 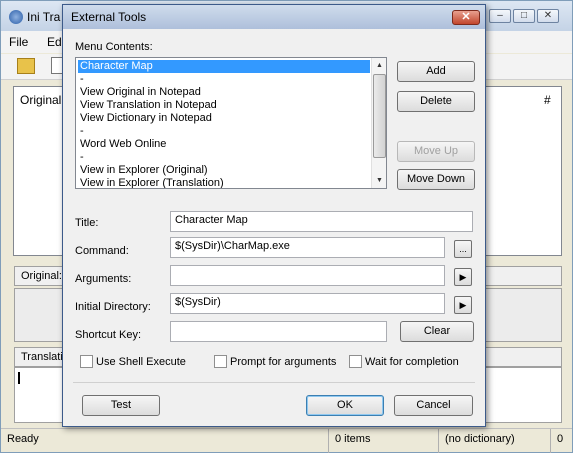 I want to click on menu-list-item: Word Web Online, so click(x=224, y=144).